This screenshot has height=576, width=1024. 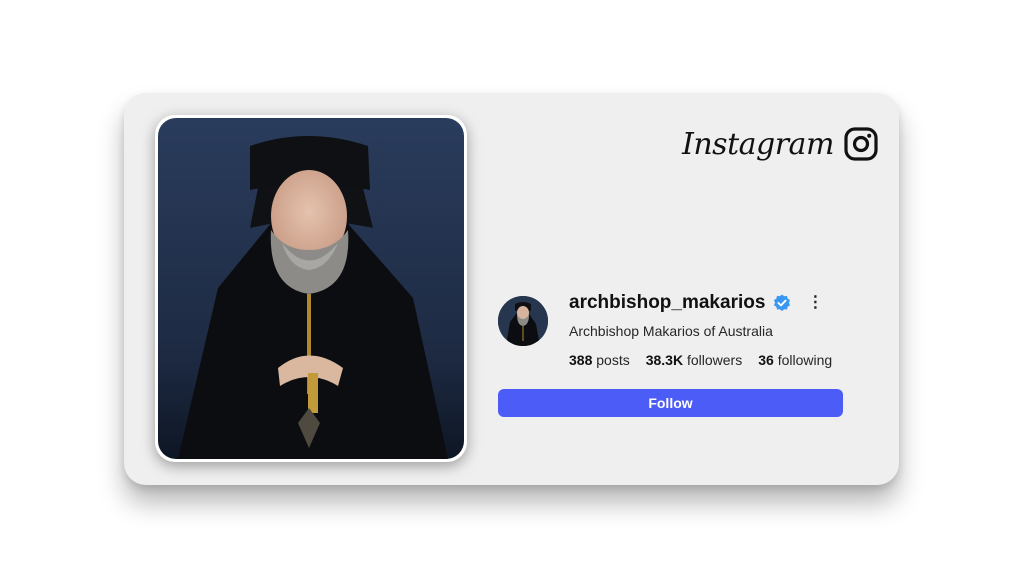 I want to click on following-label: following, so click(x=805, y=360).